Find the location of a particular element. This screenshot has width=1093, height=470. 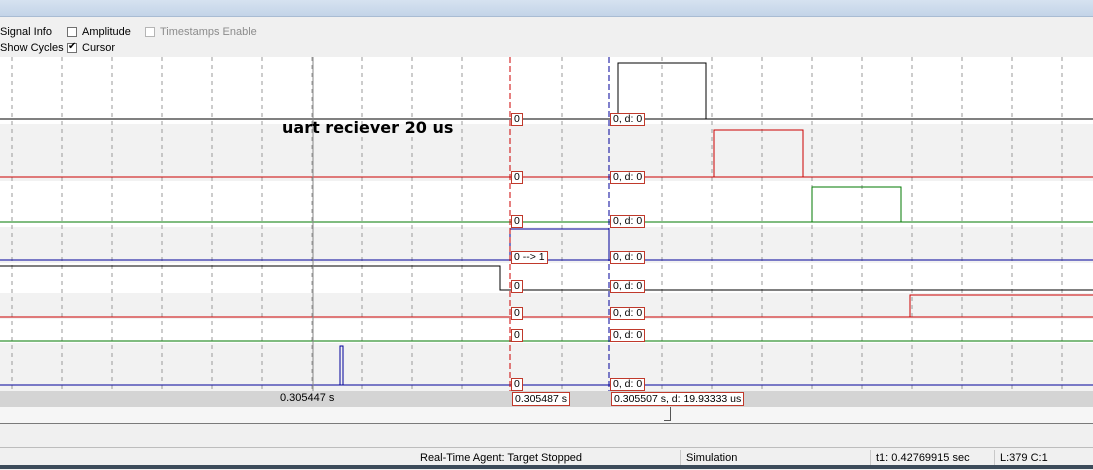

cursor1-marker-label: 0 --> 1 is located at coordinates (529, 257).